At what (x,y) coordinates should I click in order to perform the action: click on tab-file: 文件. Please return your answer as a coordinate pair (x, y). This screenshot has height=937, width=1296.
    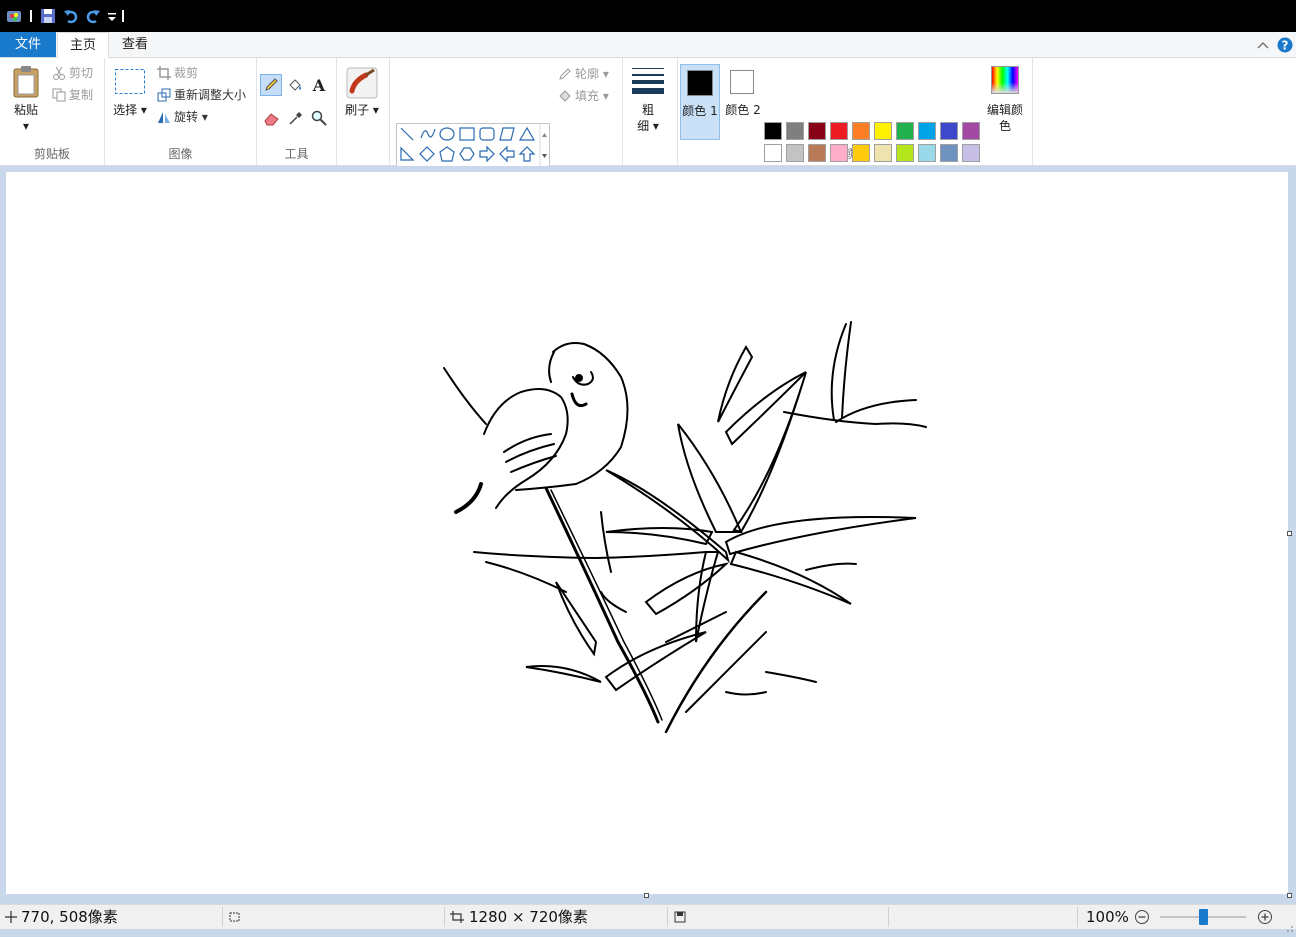
    Looking at the image, I should click on (28, 44).